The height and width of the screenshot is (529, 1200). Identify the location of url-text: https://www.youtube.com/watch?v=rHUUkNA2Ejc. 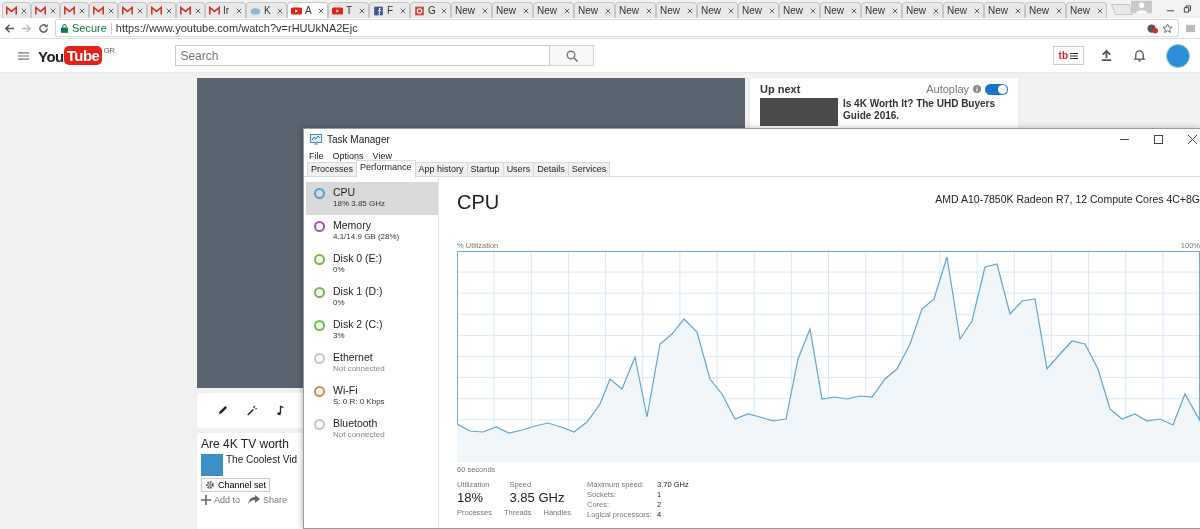
(236, 28).